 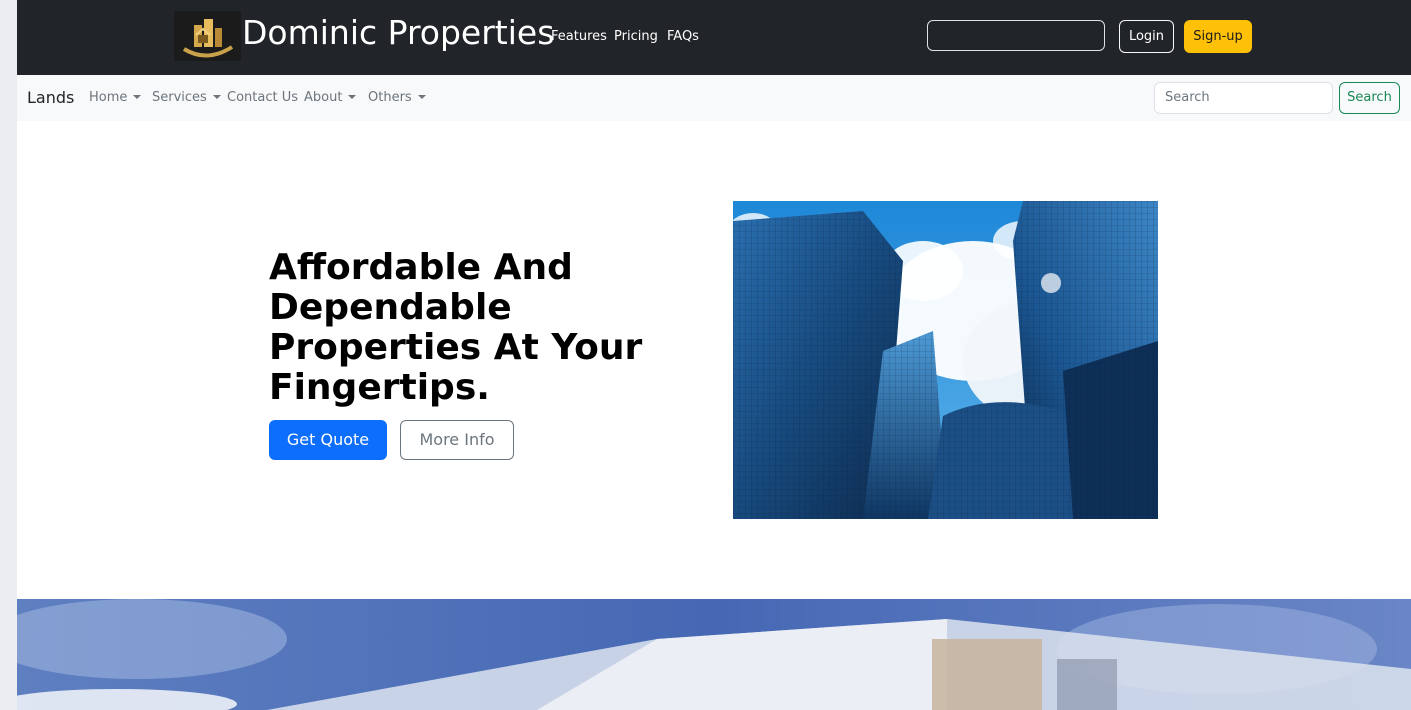 I want to click on nav-item-contact-us: Contact Us, so click(x=262, y=97).